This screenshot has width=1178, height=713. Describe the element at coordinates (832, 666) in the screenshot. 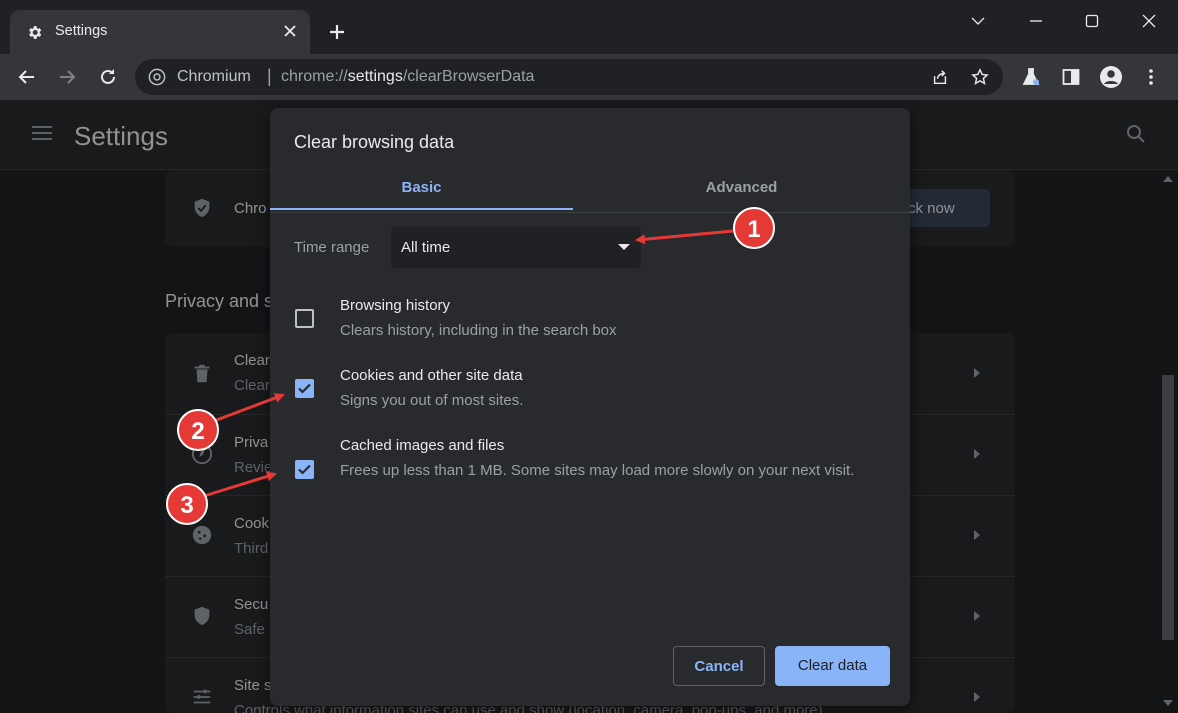

I see `clear-data-button: Clear data` at that location.